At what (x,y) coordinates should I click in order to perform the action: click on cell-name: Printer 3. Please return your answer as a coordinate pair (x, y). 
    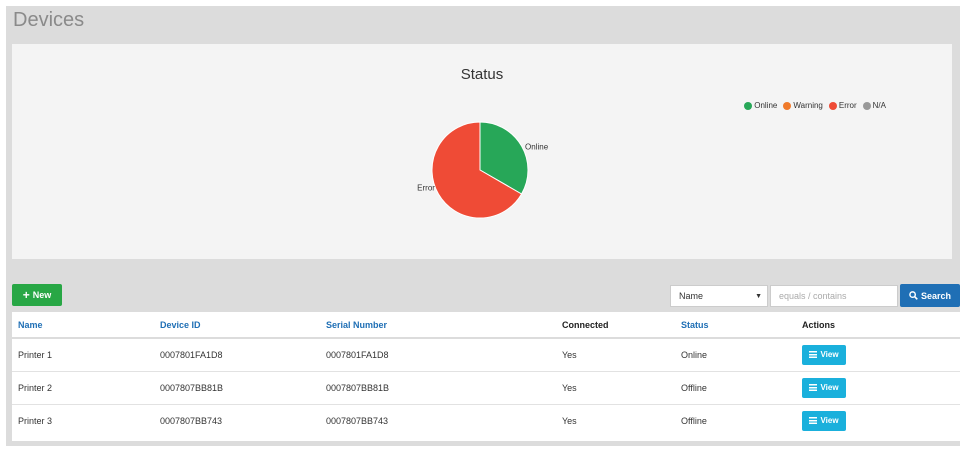
    Looking at the image, I should click on (35, 420).